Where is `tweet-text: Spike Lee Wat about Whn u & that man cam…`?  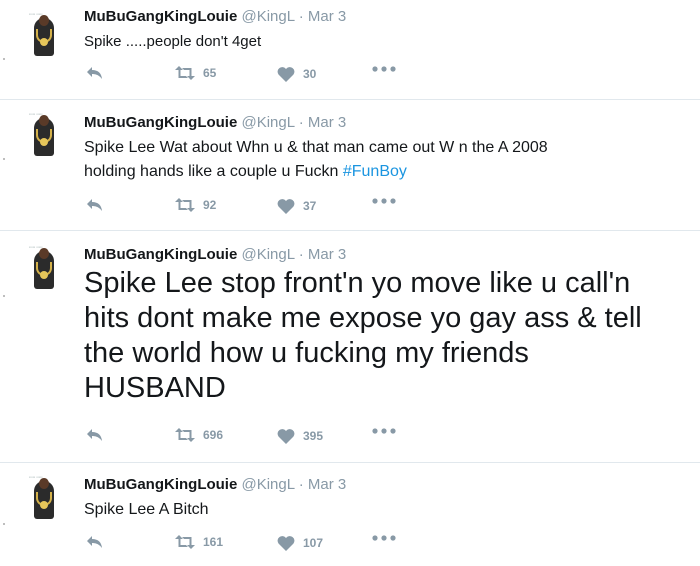
tweet-text: Spike Lee Wat about Whn u & that man cam… is located at coordinates (384, 160).